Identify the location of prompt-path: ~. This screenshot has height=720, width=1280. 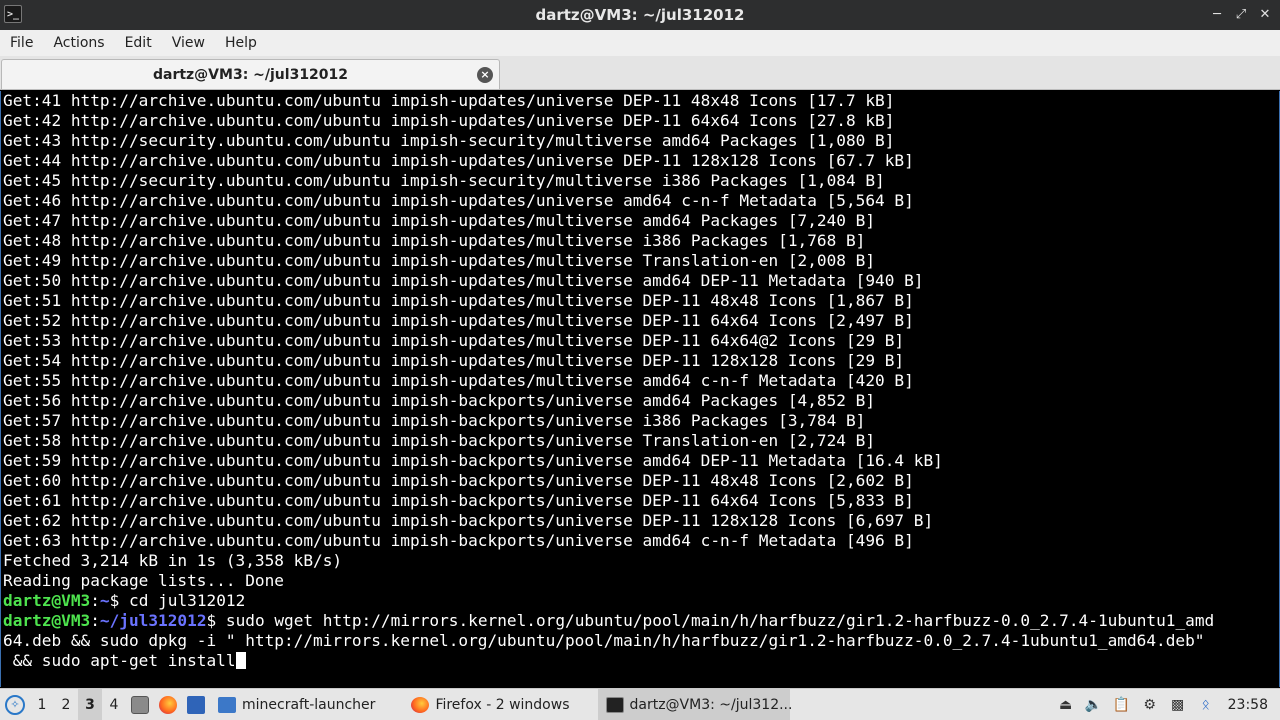
(104, 600).